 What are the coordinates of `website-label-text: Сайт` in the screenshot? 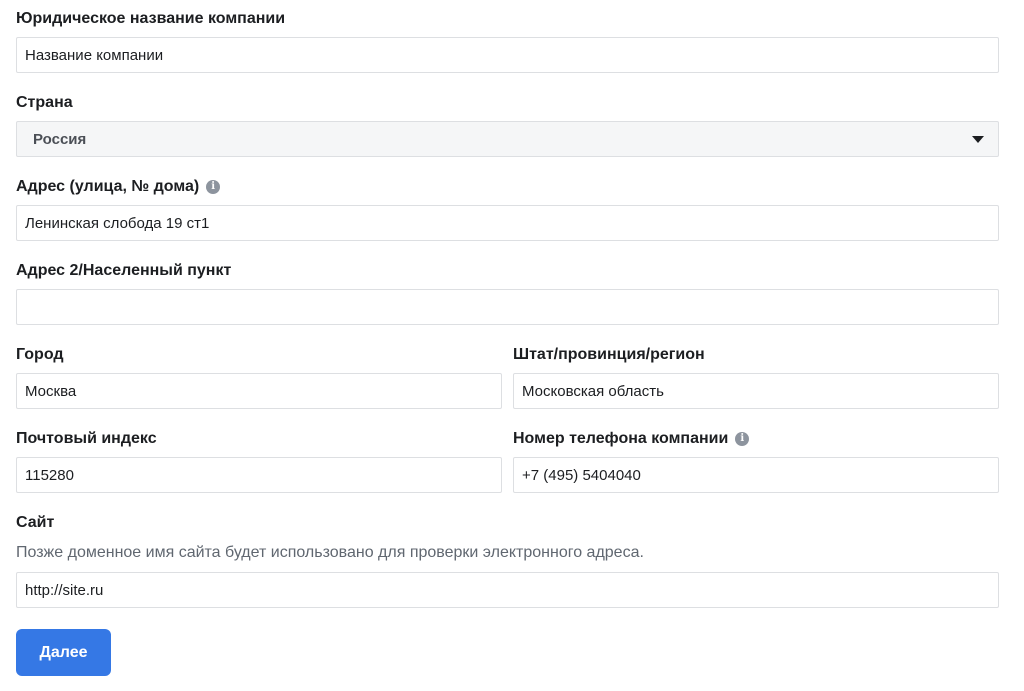 It's located at (35, 522).